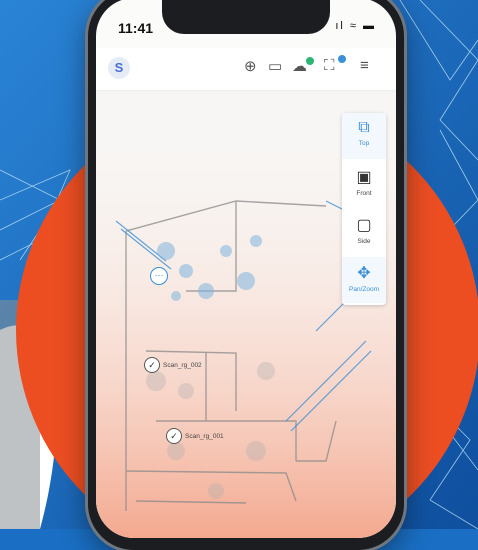  I want to click on front-view-icon: ▣, so click(364, 177).